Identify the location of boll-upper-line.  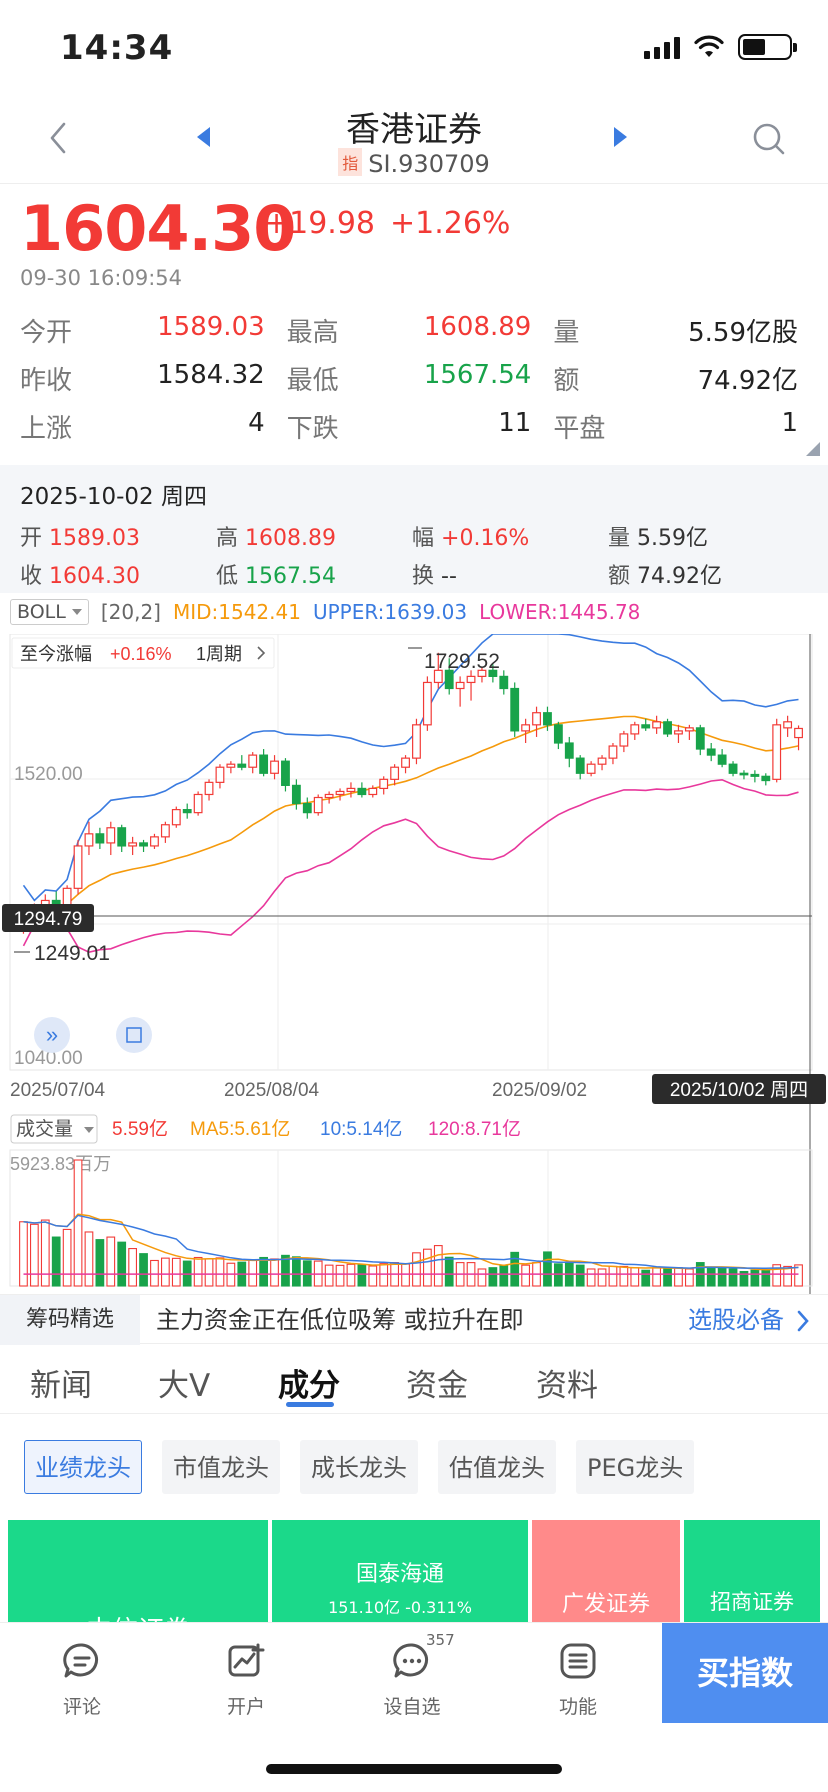
(410, 768).